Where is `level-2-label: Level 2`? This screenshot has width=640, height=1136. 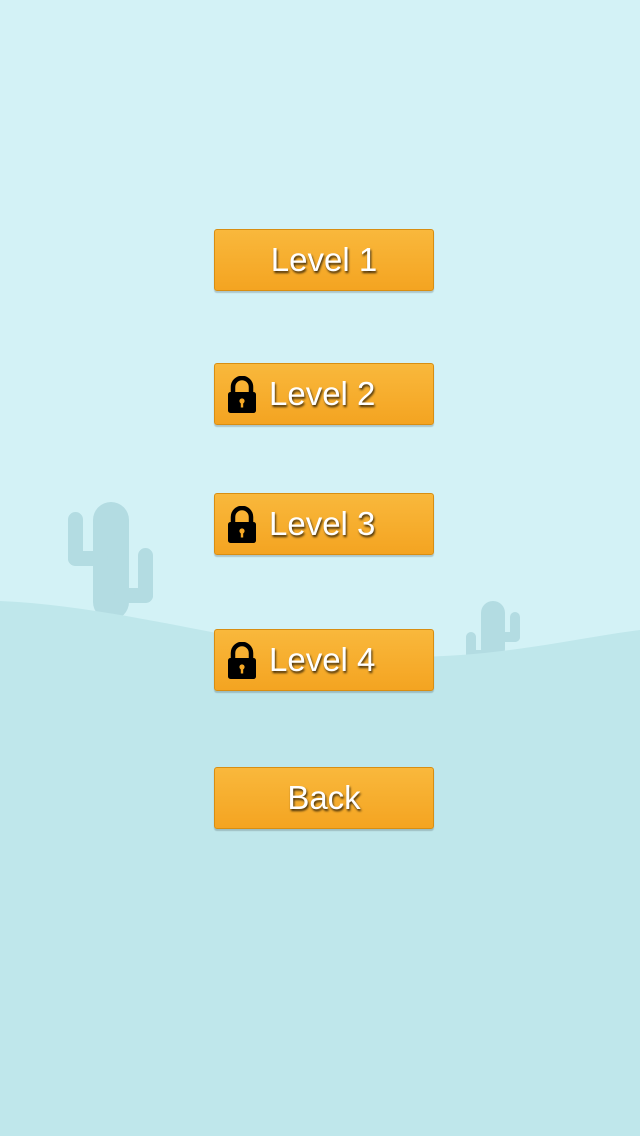 level-2-label: Level 2 is located at coordinates (322, 393).